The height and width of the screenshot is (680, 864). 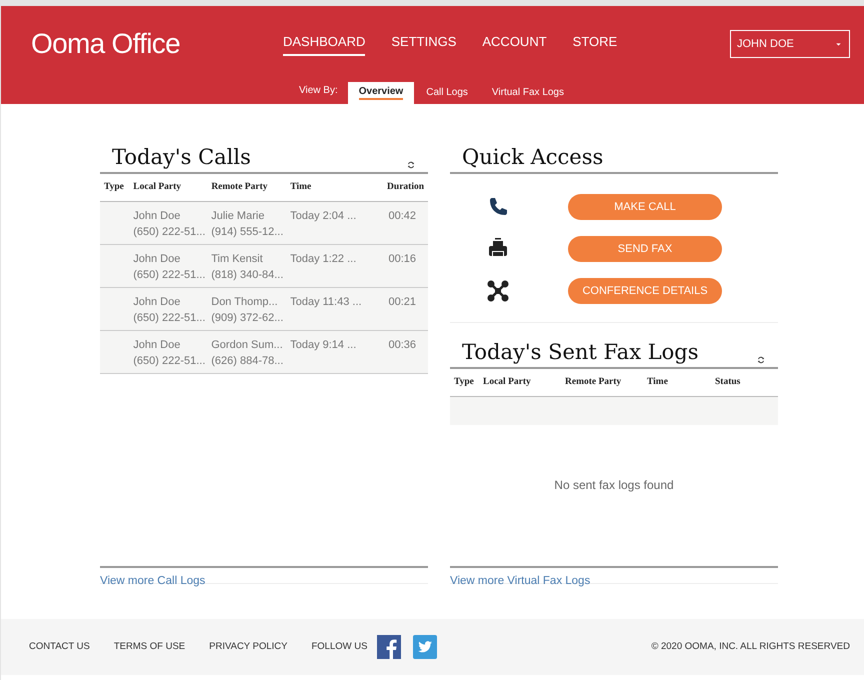 What do you see at coordinates (423, 44) in the screenshot?
I see `nav-link: SETTINGS` at bounding box center [423, 44].